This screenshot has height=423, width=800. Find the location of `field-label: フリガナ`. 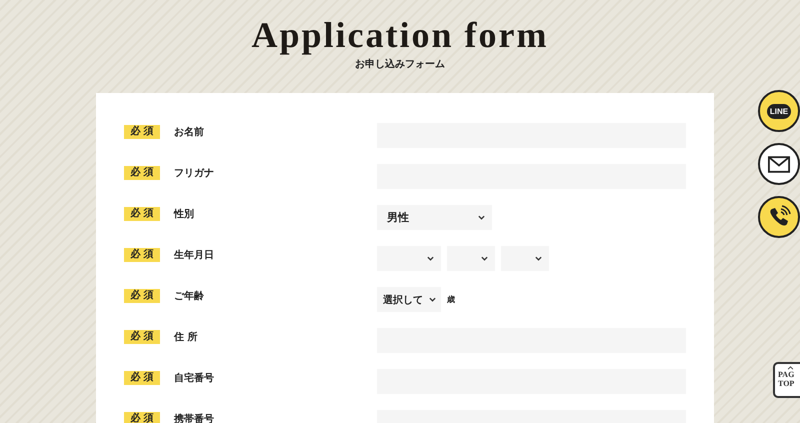

field-label: フリガナ is located at coordinates (194, 173).